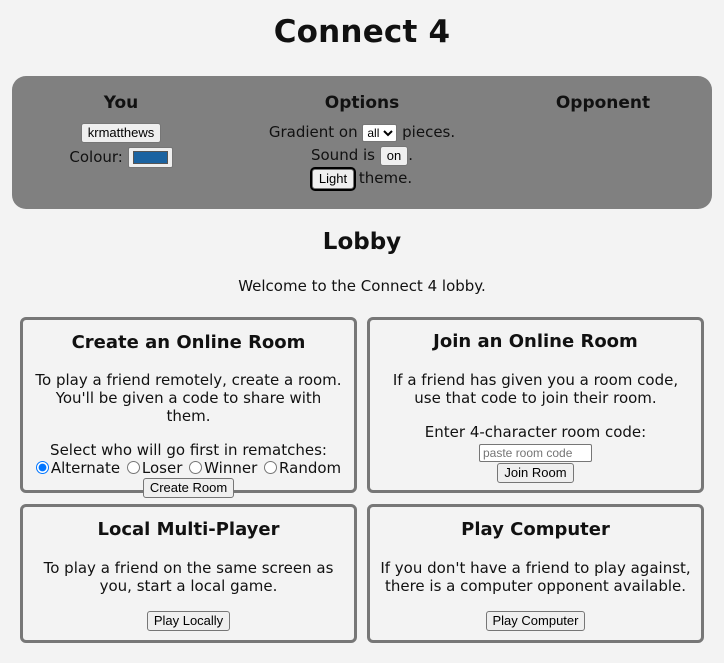 This screenshot has height=663, width=724. I want to click on radio-alternate: Alternate, so click(78, 468).